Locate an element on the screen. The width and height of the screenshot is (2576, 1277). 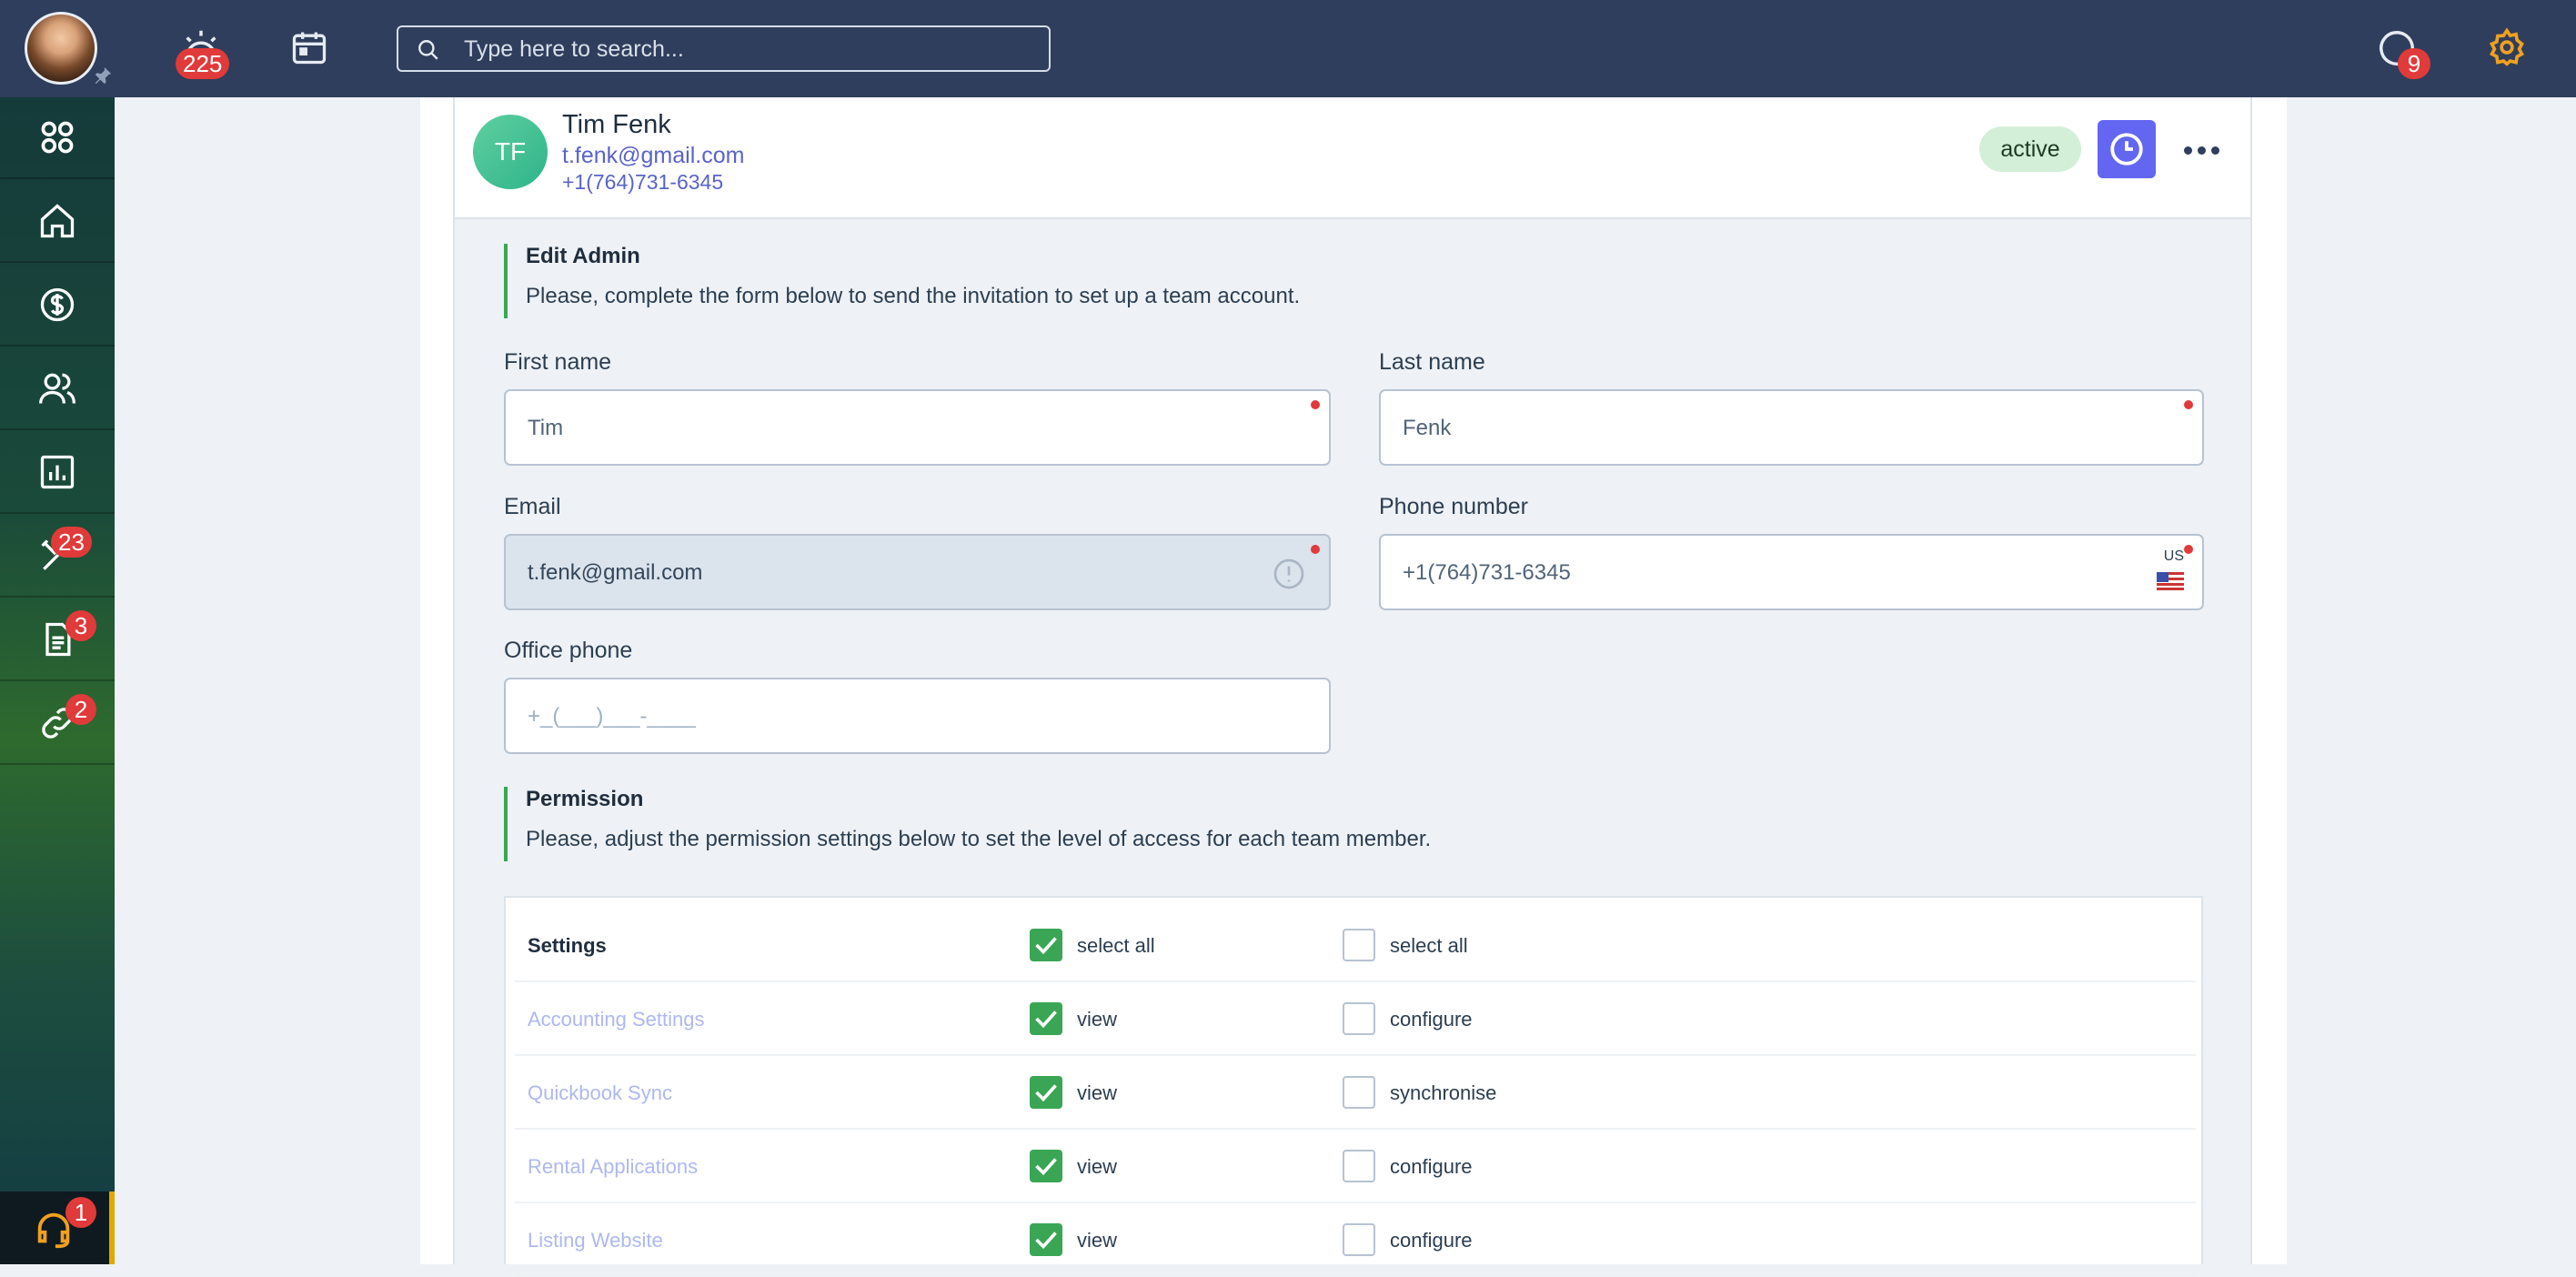
users-icon is located at coordinates (57, 388).